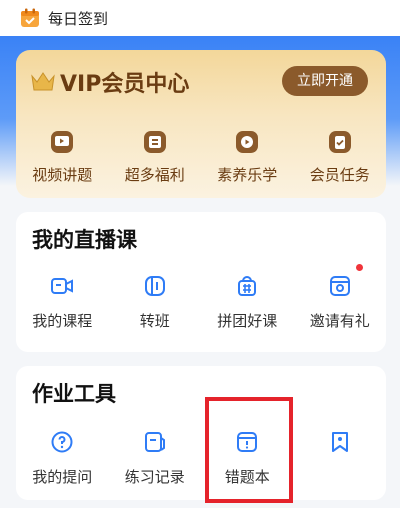 This screenshot has width=400, height=508. Describe the element at coordinates (155, 157) in the screenshot. I see `vip-item-benefits: 超多福利` at that location.